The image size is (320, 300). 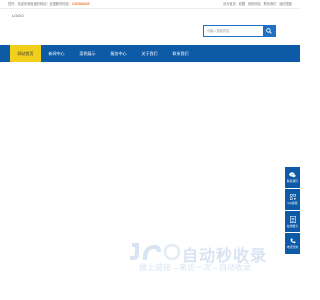 I want to click on welcome-text: 您好，欢迎来到极速的网站！全国服务热线：, so click(x=40, y=4).